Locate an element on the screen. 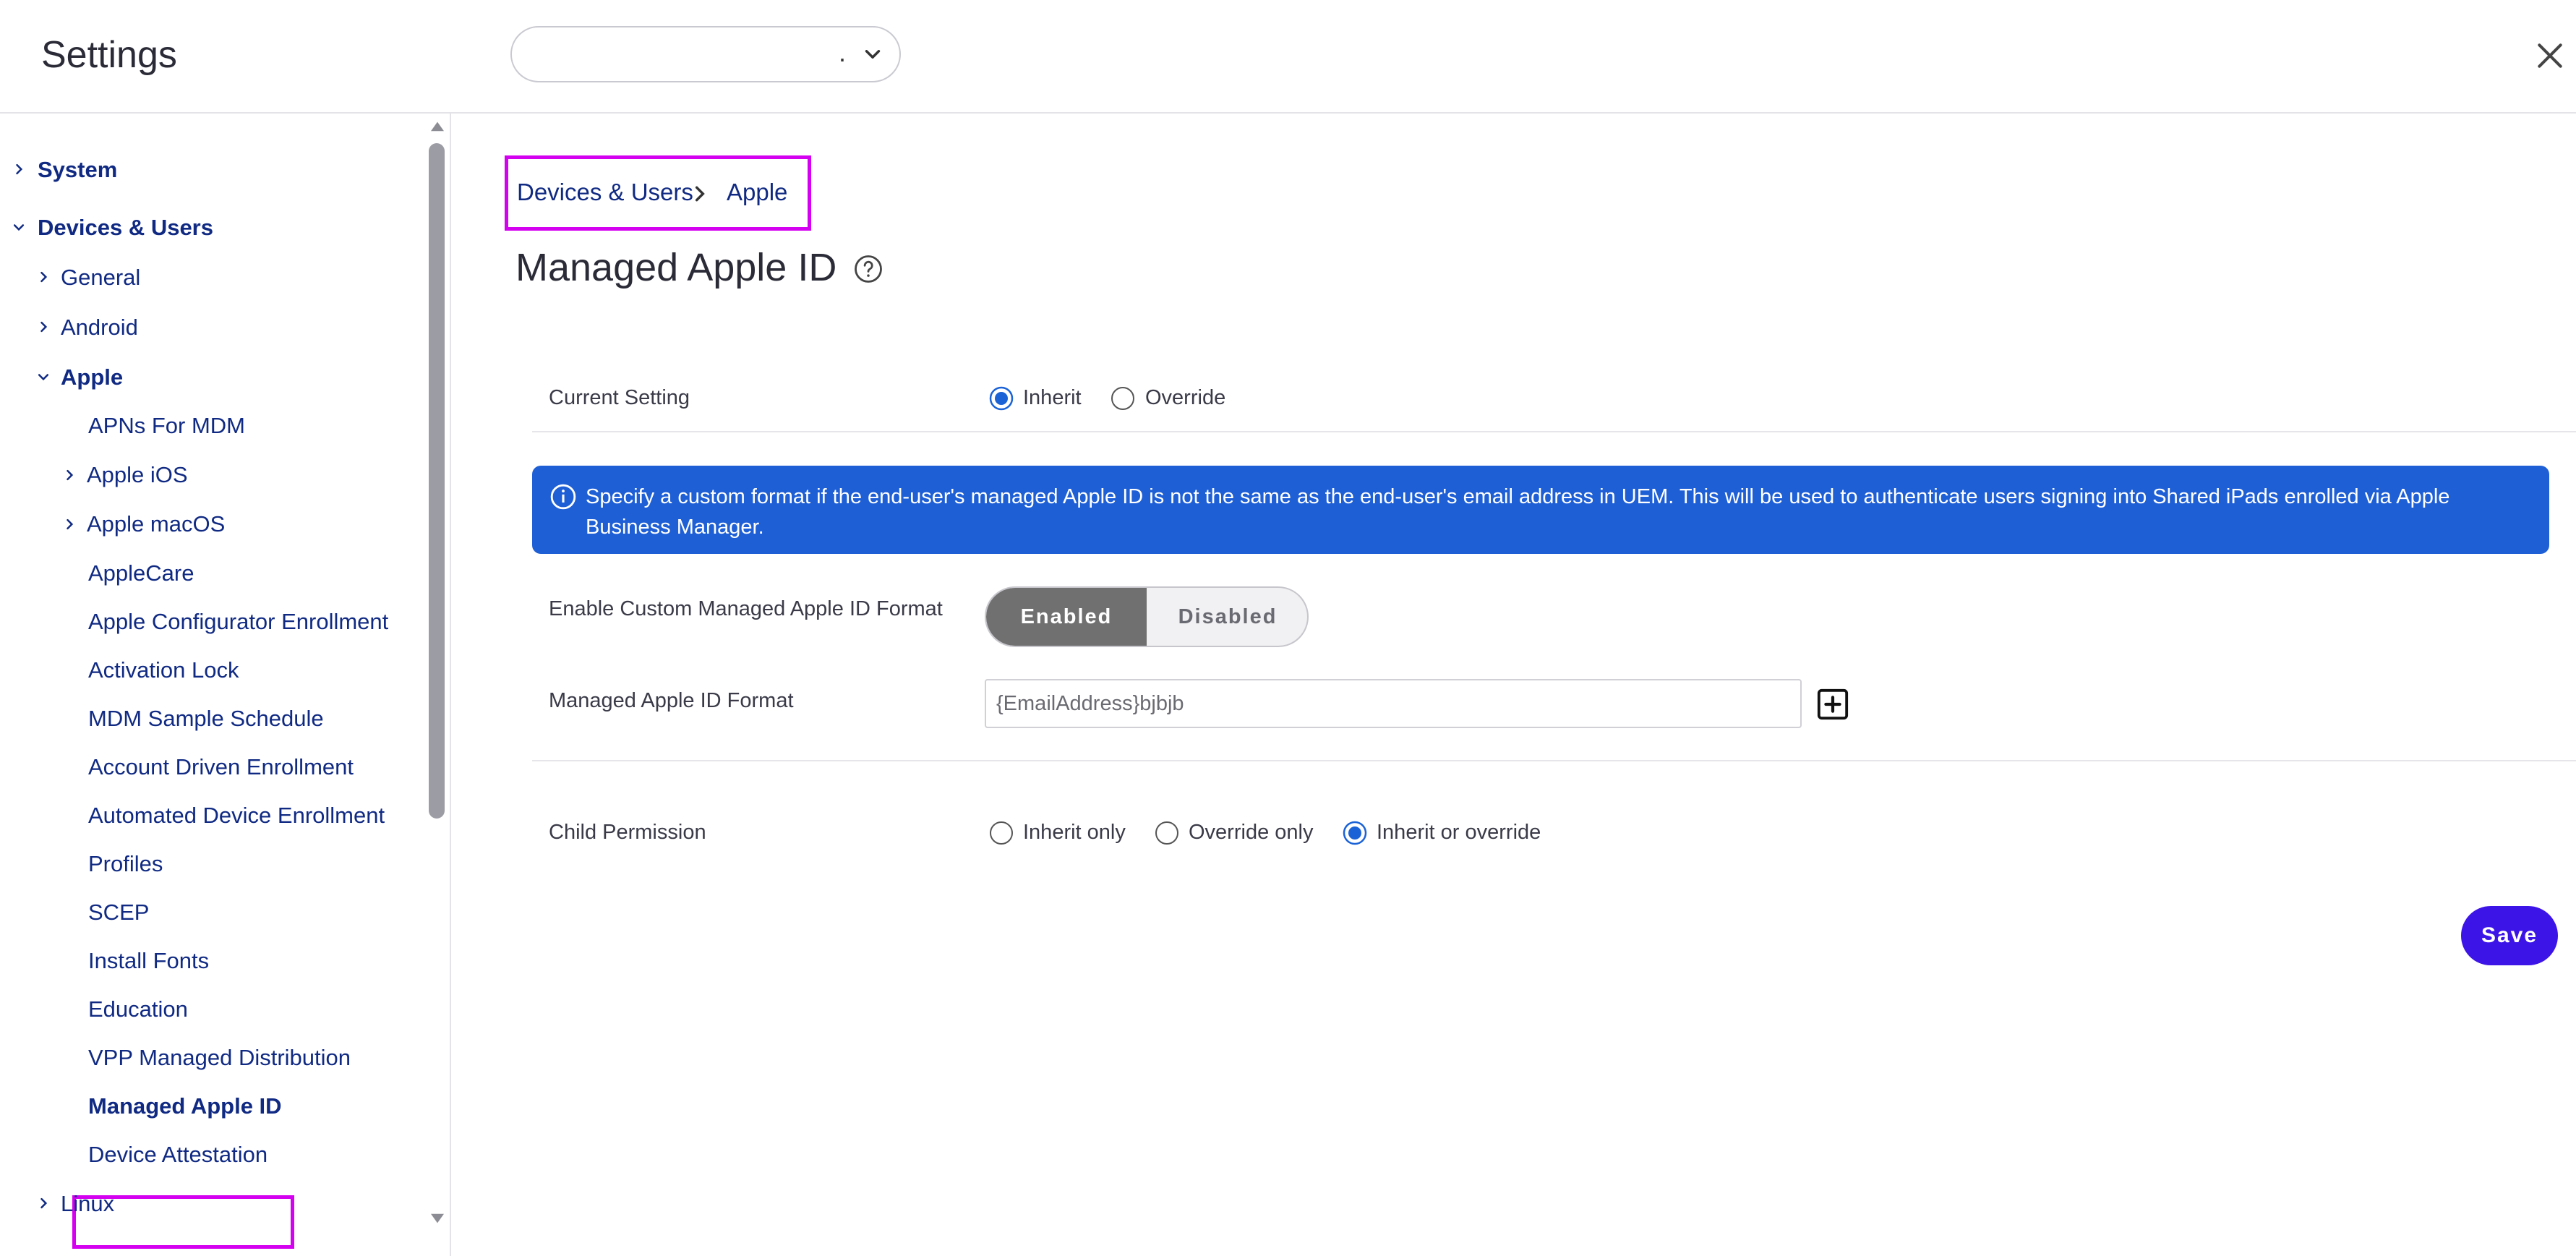 The height and width of the screenshot is (1256, 2576). toggle-disabled-option: Disabled is located at coordinates (1227, 617).